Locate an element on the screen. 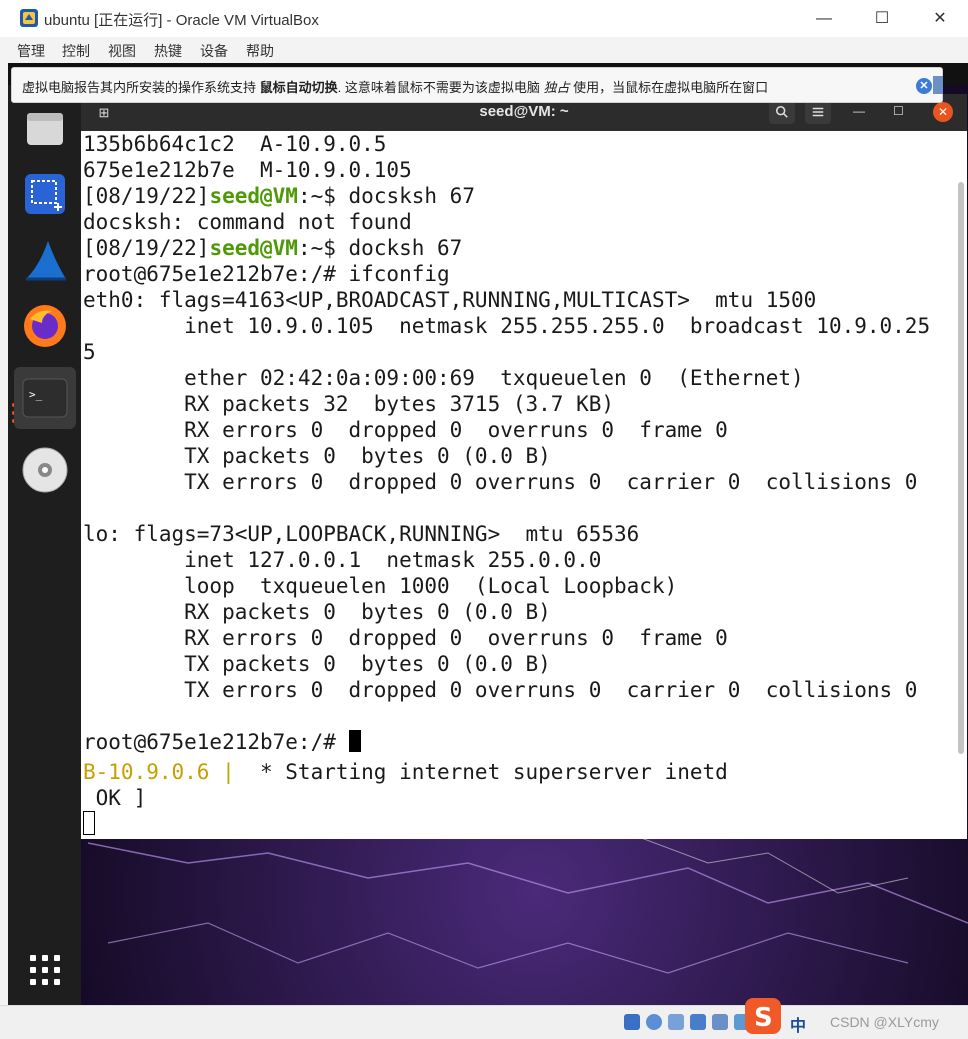  wireshark-app-icon is located at coordinates (45, 260).